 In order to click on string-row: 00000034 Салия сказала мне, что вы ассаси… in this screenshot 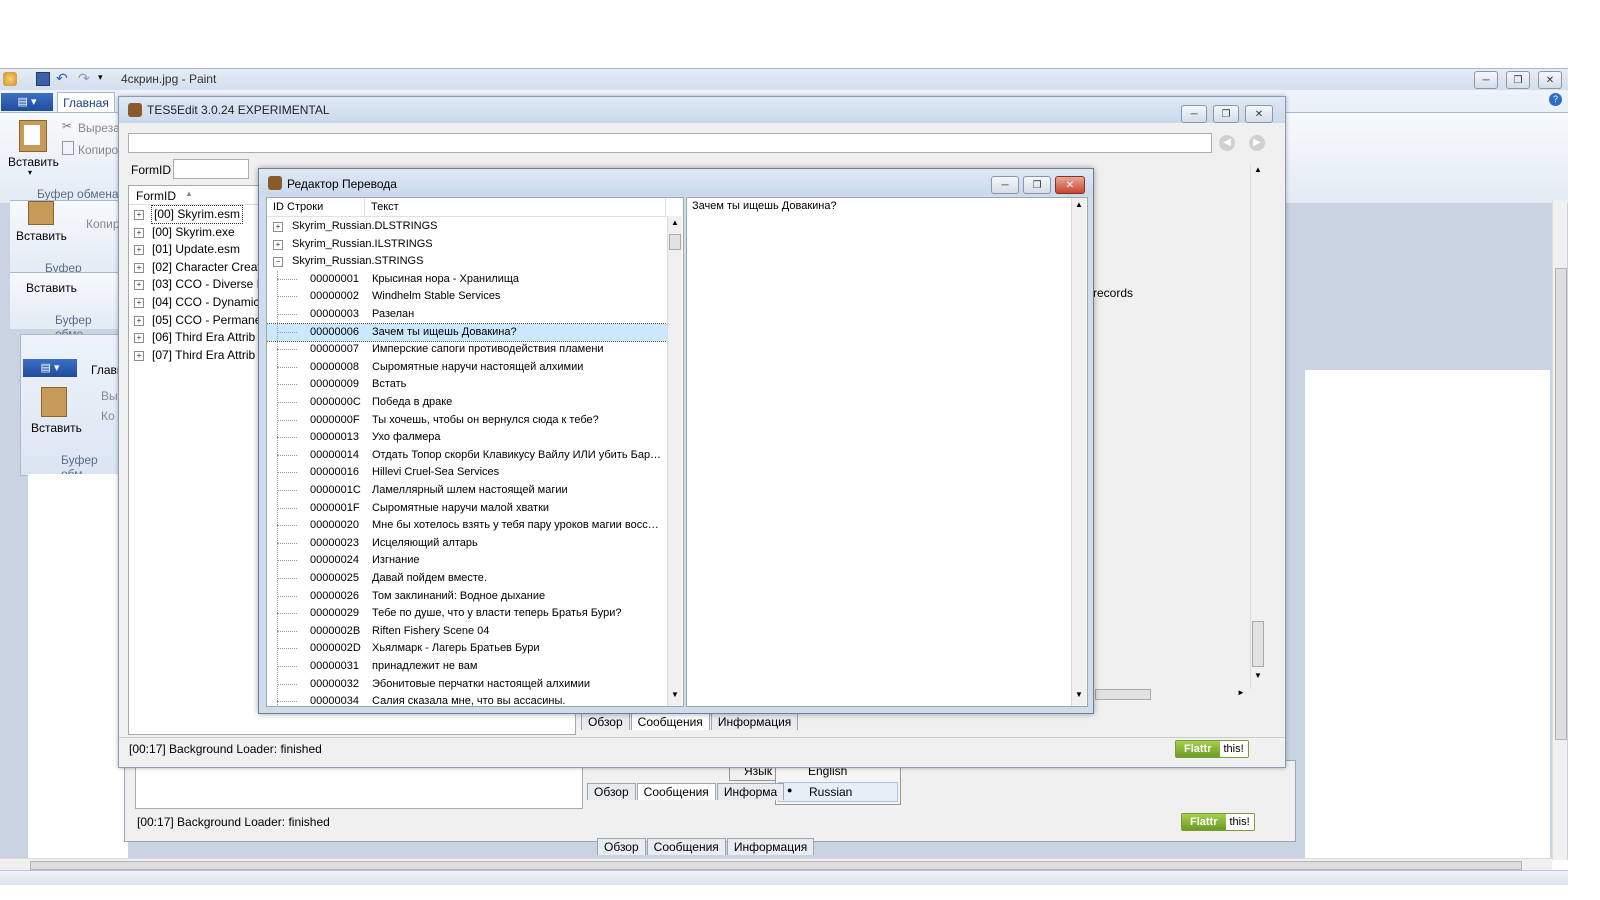, I will do `click(467, 699)`.